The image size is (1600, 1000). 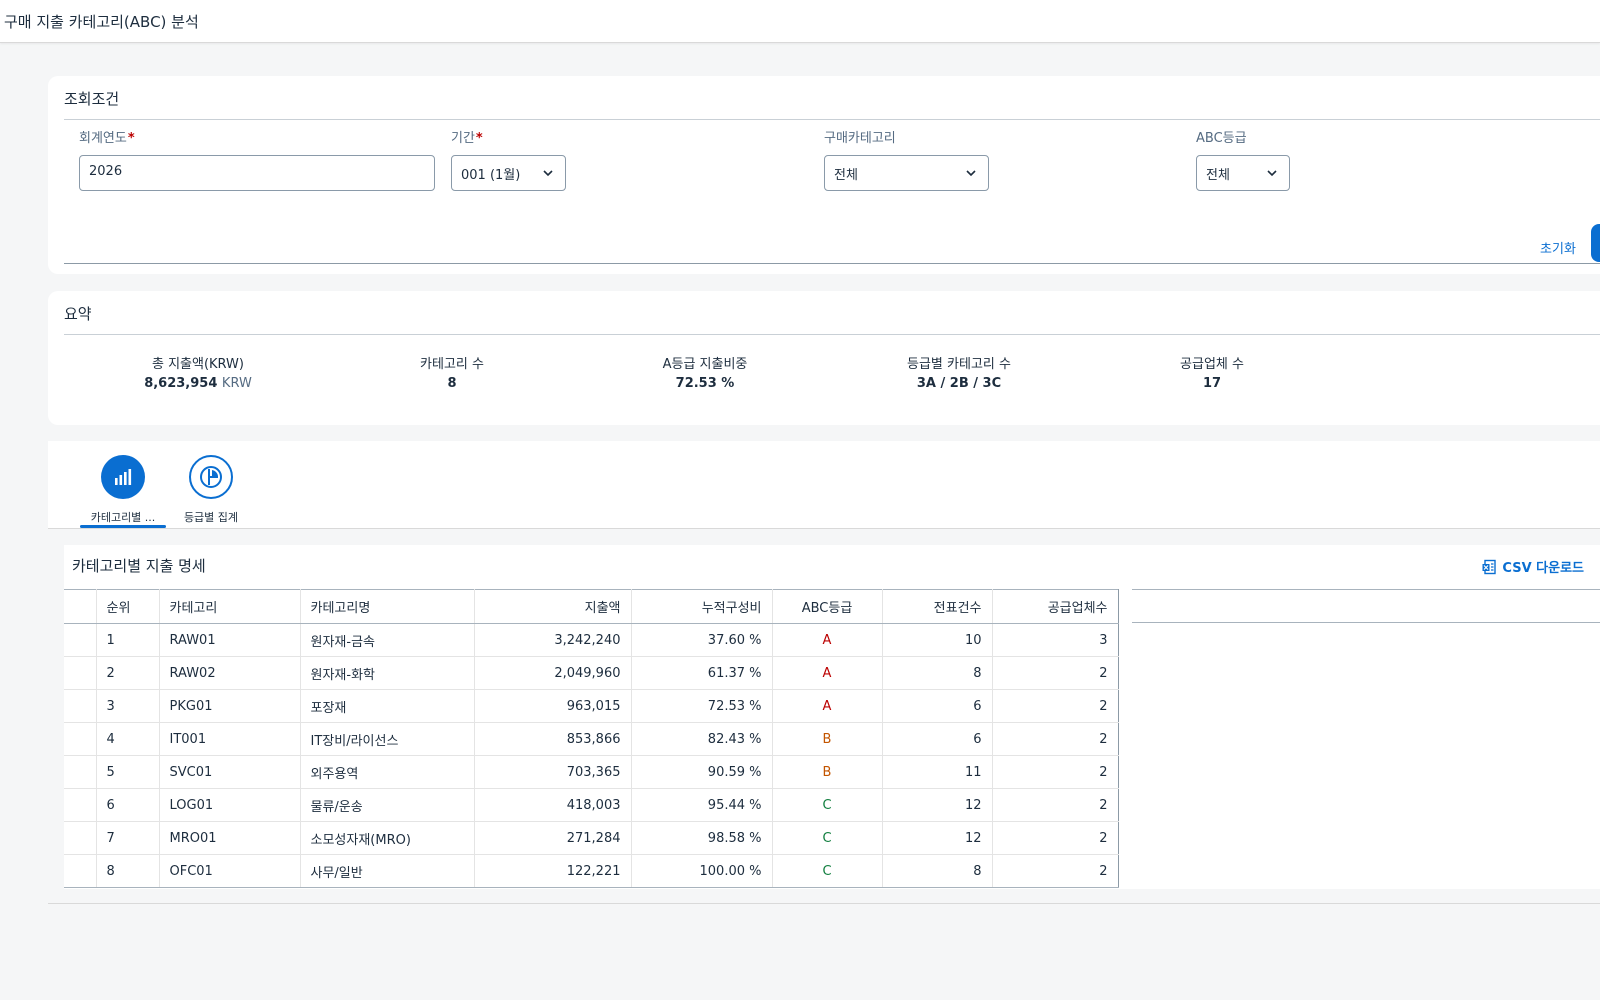 I want to click on col-header-rank: 순위, so click(x=128, y=606).